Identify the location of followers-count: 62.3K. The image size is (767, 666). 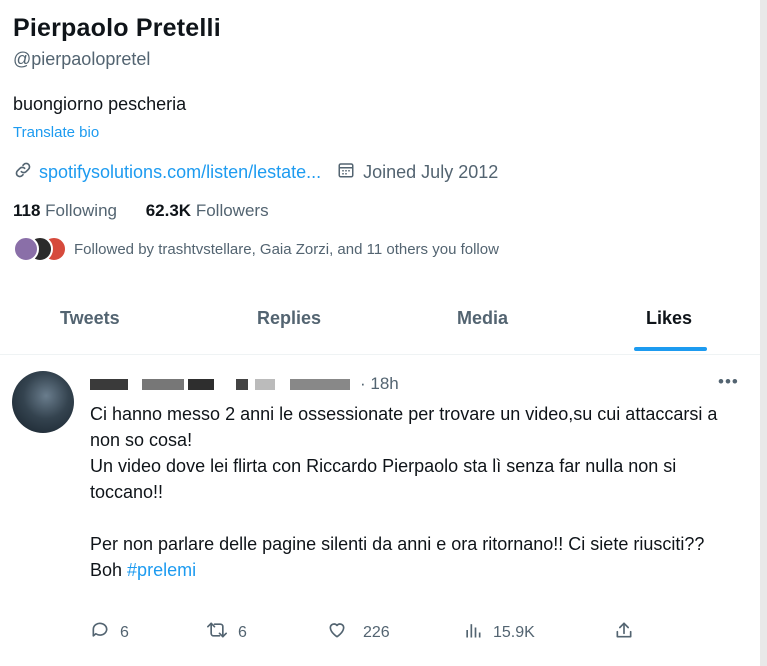
(168, 210).